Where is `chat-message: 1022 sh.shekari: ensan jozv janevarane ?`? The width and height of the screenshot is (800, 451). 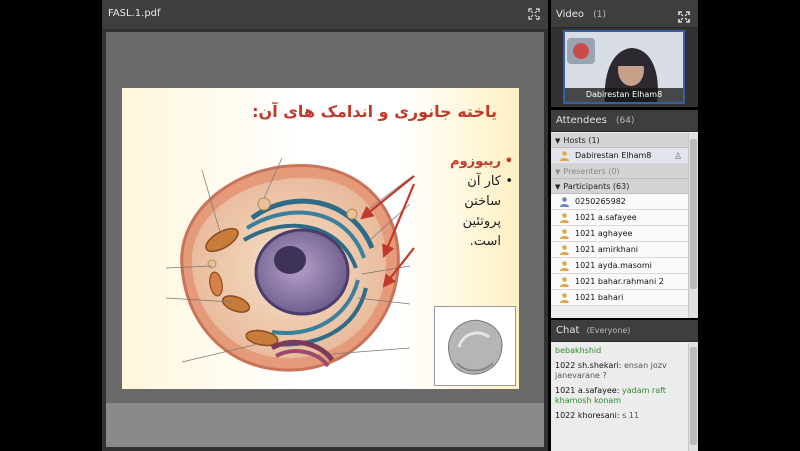
chat-message: 1022 sh.shekari: ensan jozv janevarane ? is located at coordinates (619, 371).